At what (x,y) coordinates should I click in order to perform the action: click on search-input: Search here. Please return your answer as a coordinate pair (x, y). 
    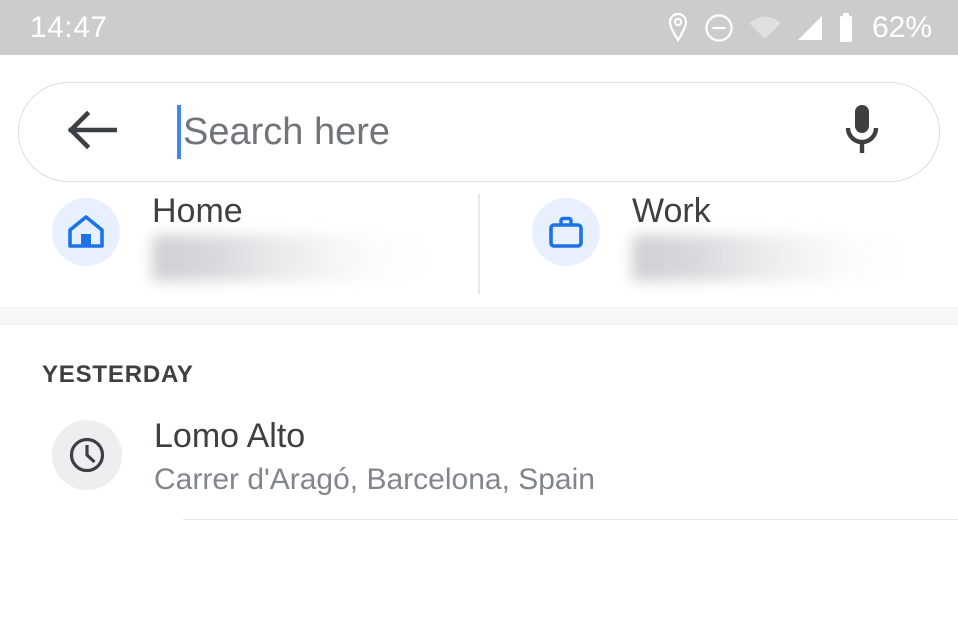
    Looking at the image, I should click on (508, 132).